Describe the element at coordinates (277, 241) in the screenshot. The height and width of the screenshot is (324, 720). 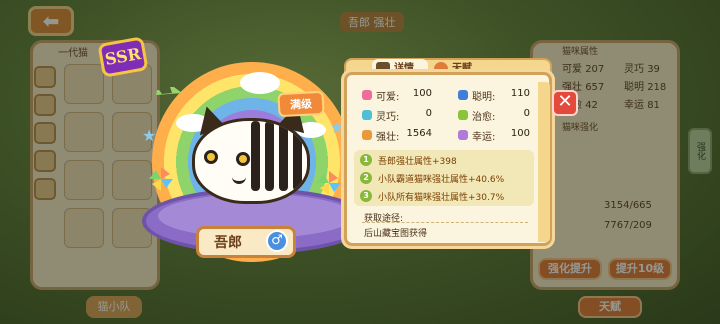
I see `male-gender-icon: ♂` at that location.